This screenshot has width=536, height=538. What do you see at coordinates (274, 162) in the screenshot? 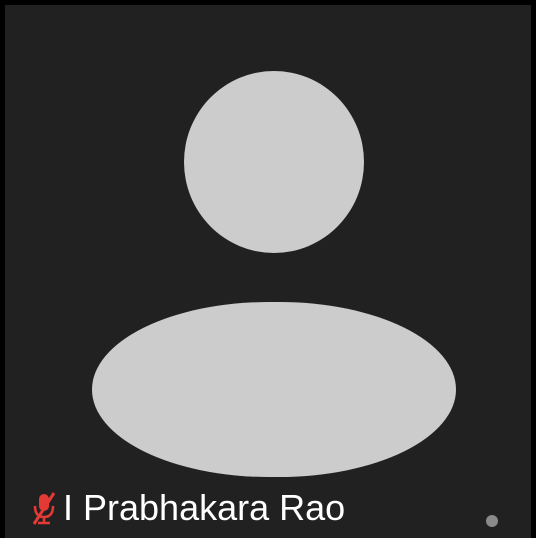
I see `avatar-head` at bounding box center [274, 162].